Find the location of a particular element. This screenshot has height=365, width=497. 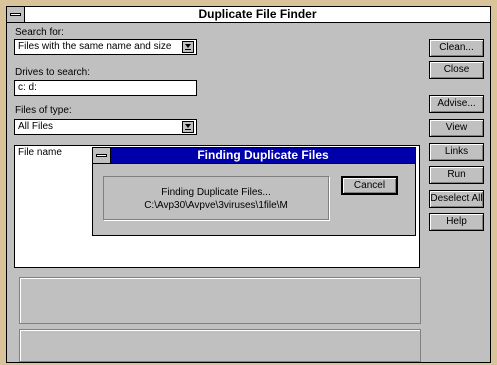

title-bar: Duplicate File Finder is located at coordinates (248, 15).